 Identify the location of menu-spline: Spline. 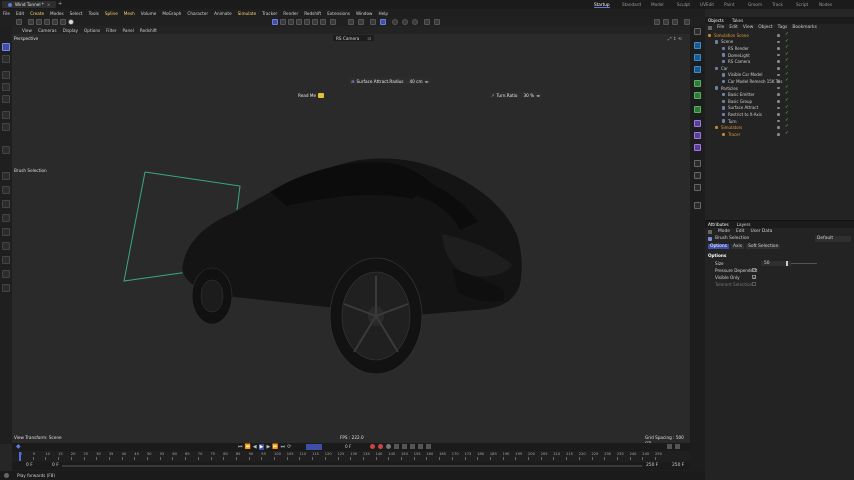
(111, 13).